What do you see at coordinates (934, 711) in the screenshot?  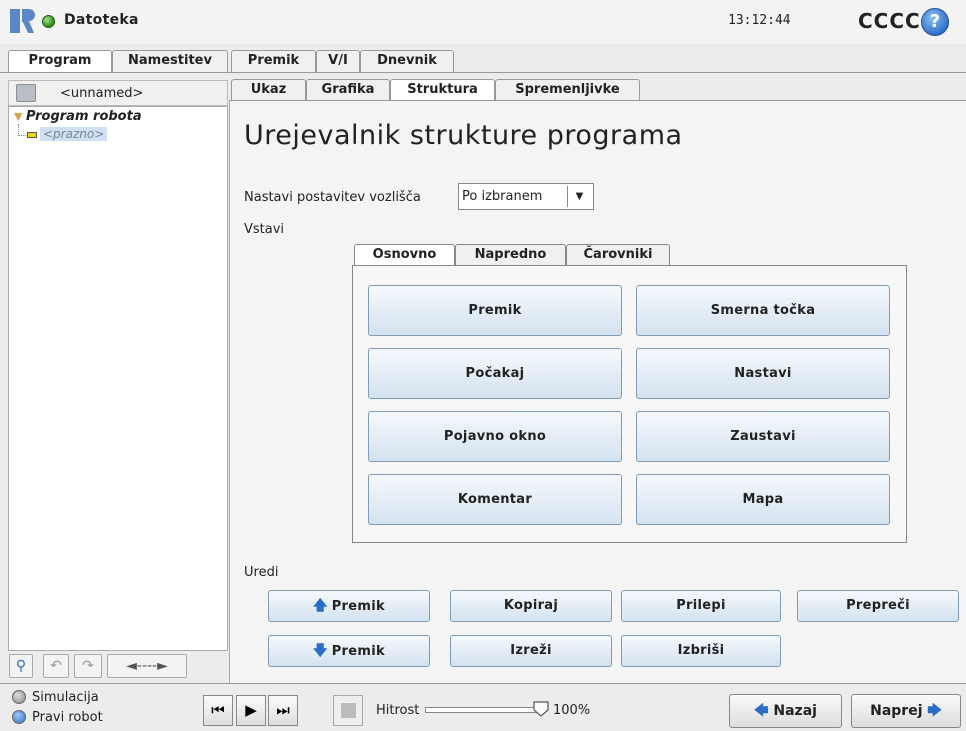 I see `arrow-right-icon: 🡆` at bounding box center [934, 711].